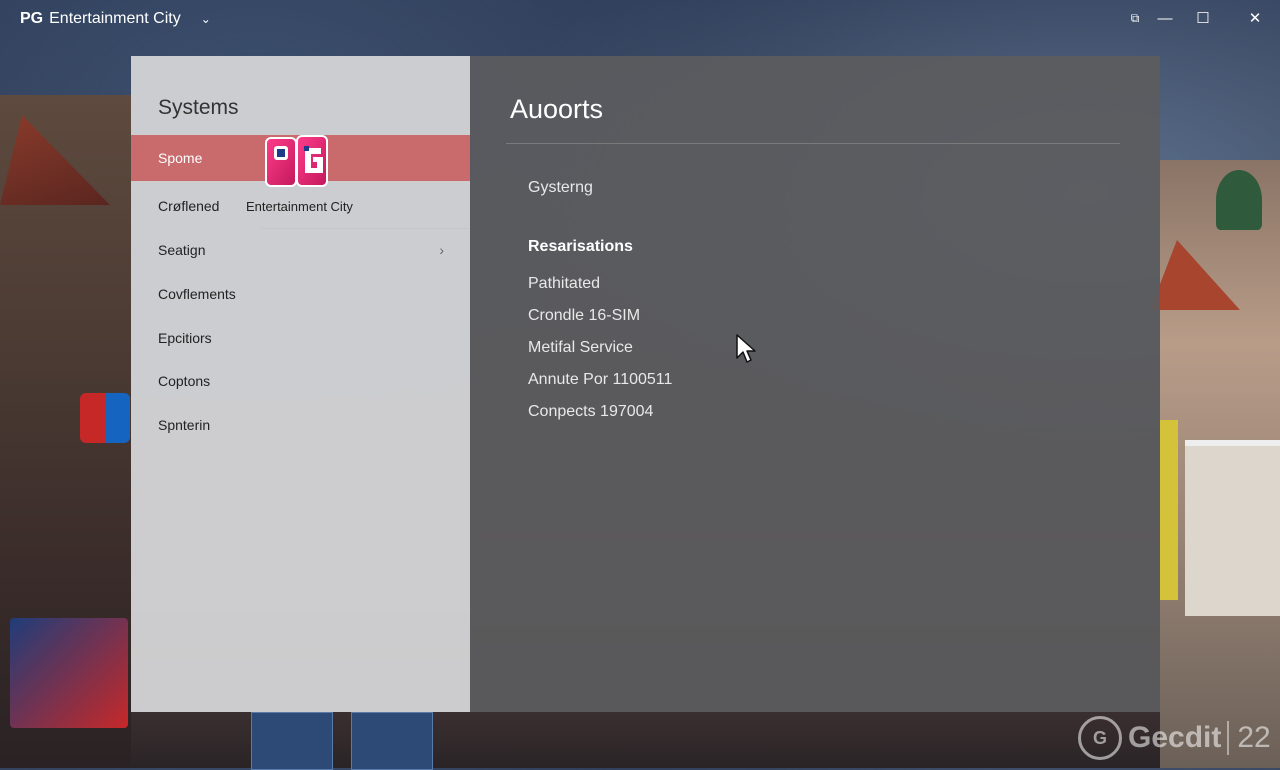  Describe the element at coordinates (198, 107) in the screenshot. I see `sidebar-heading: Systems` at that location.